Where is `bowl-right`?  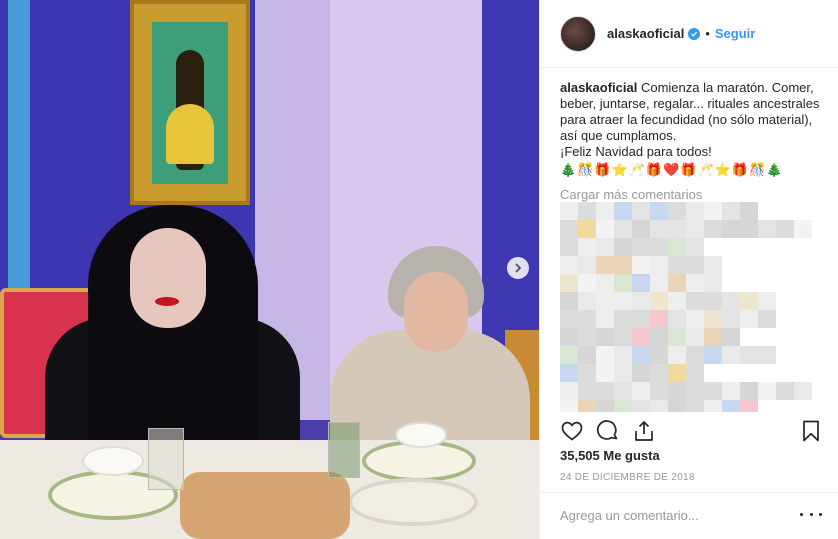
bowl-right is located at coordinates (421, 435).